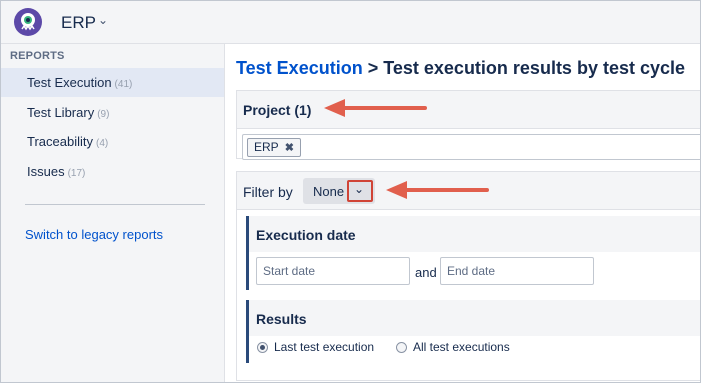 This screenshot has width=701, height=383. I want to click on page-title-text: Test execution results by test cycle, so click(534, 68).